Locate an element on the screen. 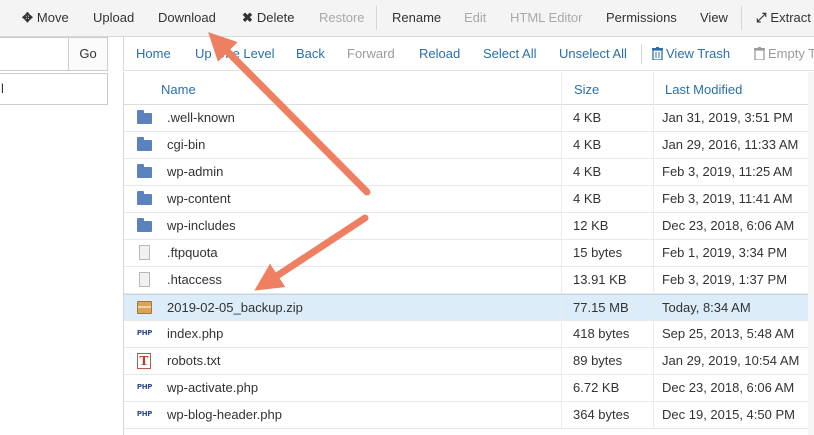  directory-tree: l is located at coordinates (54, 89).